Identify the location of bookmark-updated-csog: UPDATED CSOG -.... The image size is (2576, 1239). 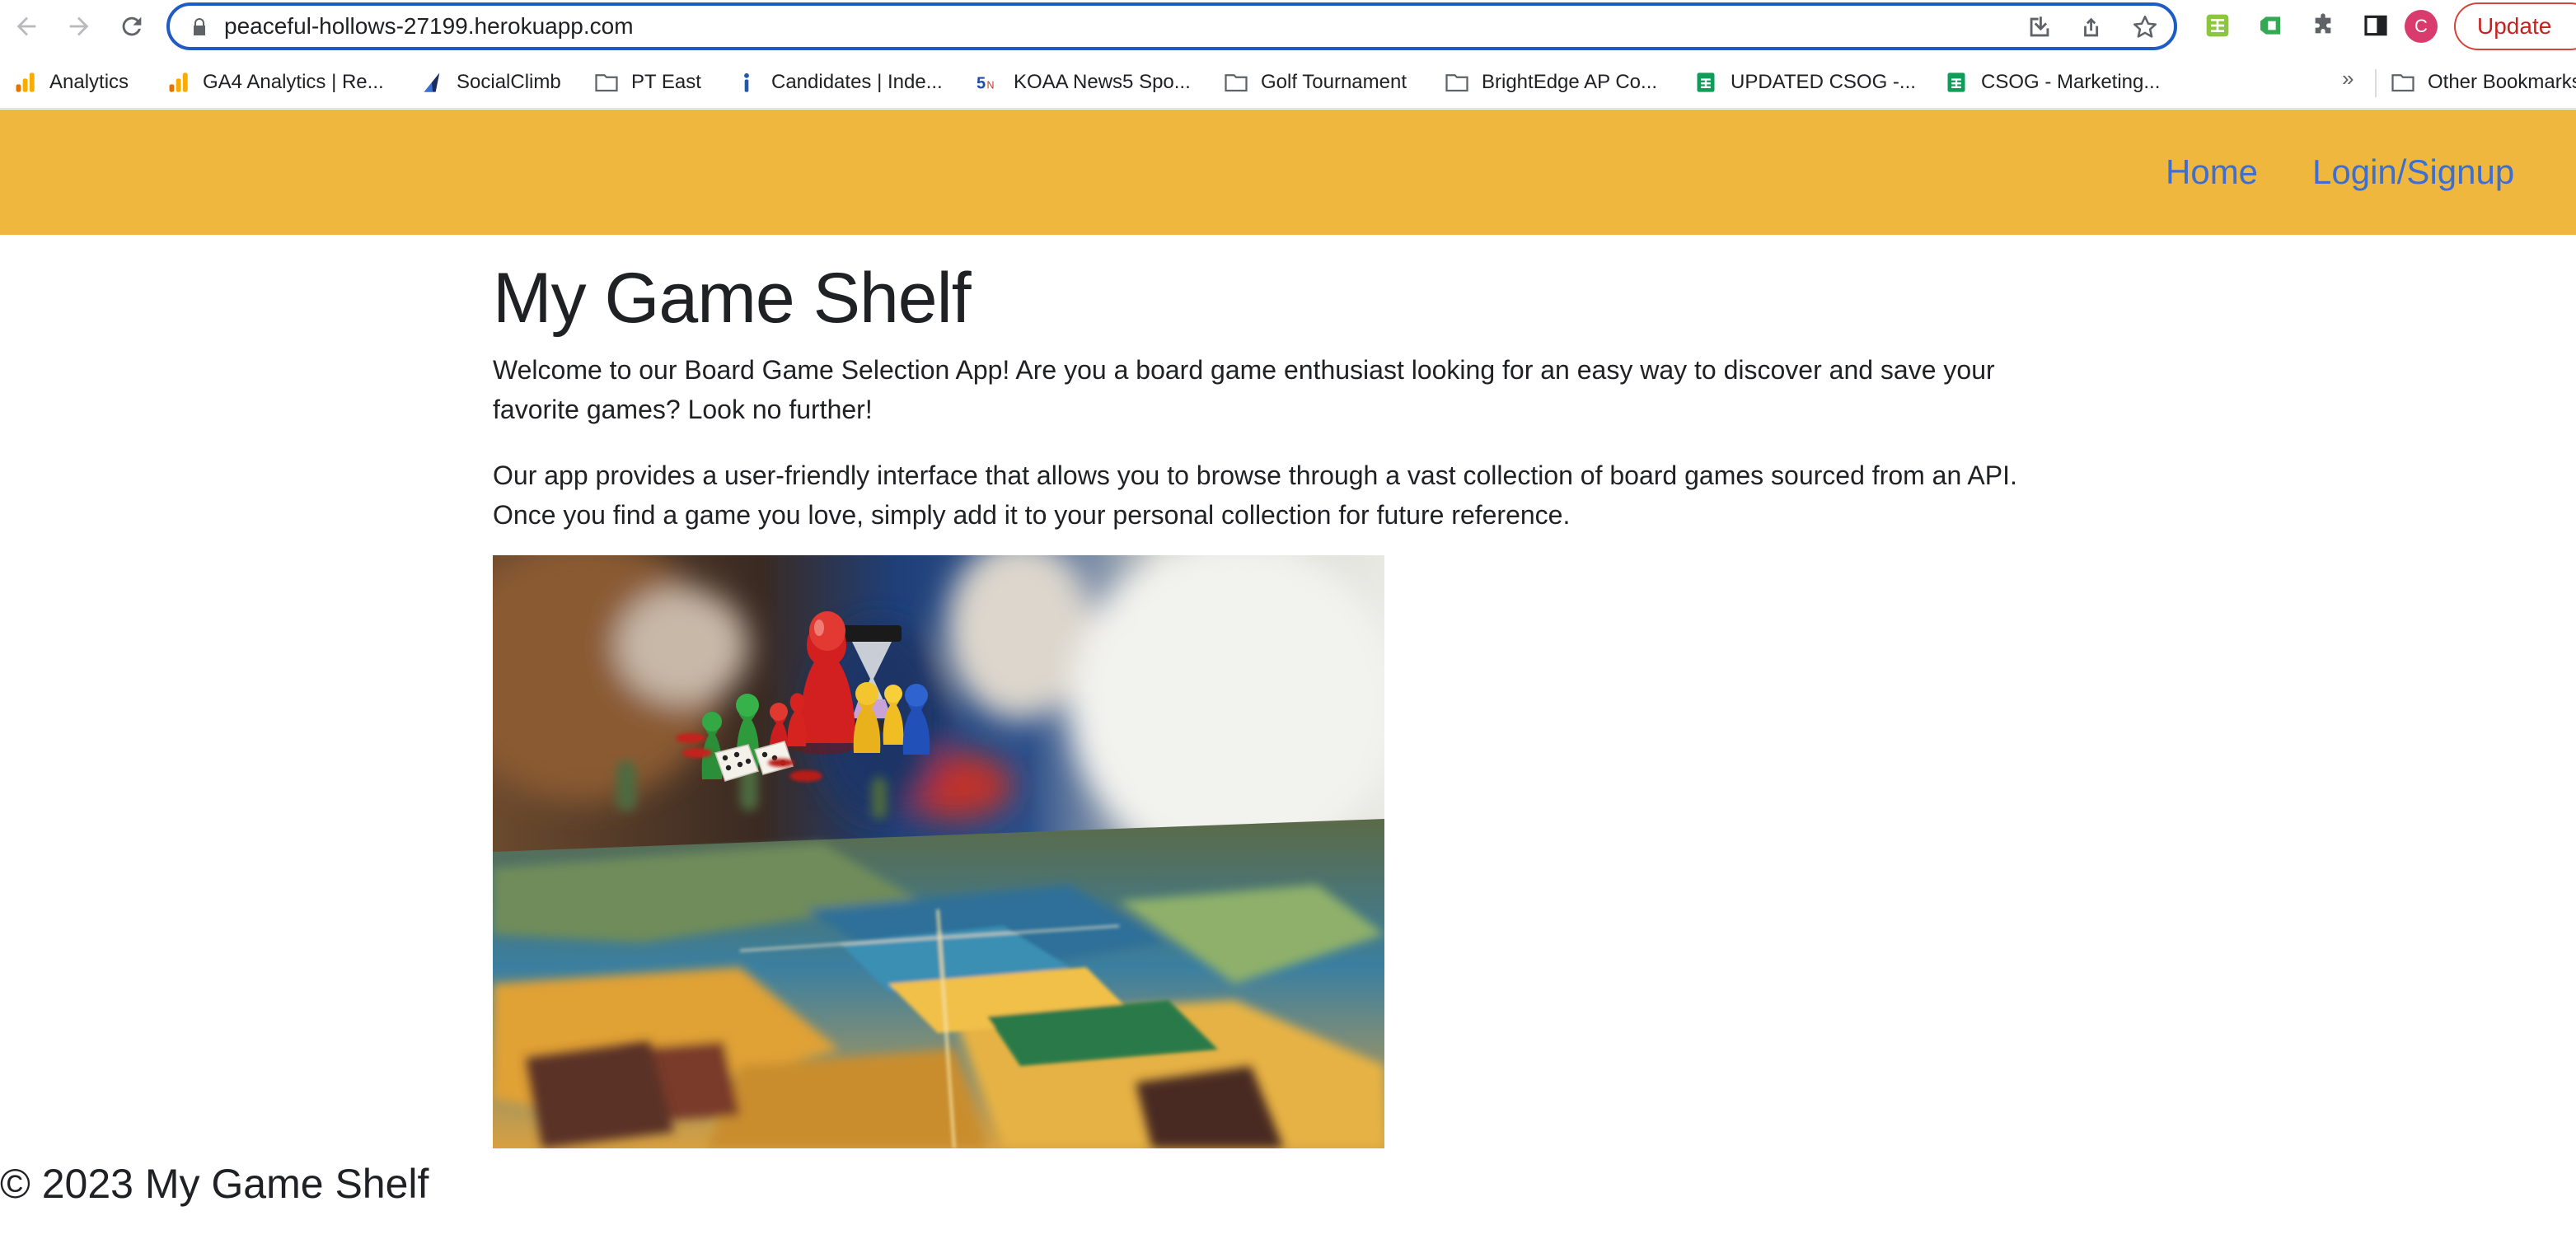
(1804, 82).